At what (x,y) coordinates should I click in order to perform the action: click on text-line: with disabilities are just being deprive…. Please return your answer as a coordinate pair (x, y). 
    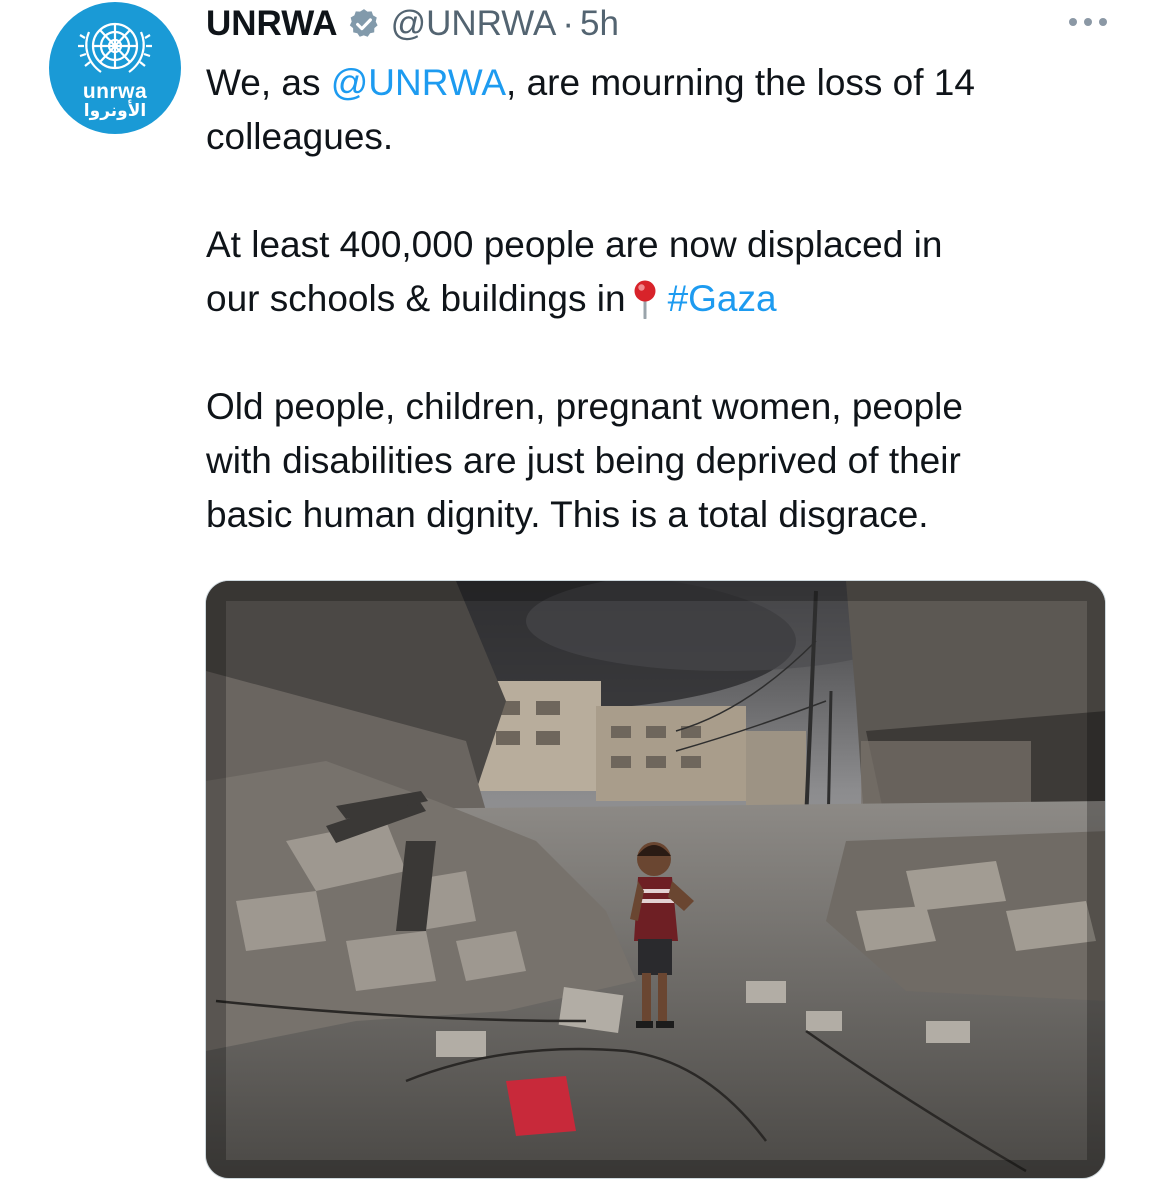
    Looking at the image, I should click on (583, 460).